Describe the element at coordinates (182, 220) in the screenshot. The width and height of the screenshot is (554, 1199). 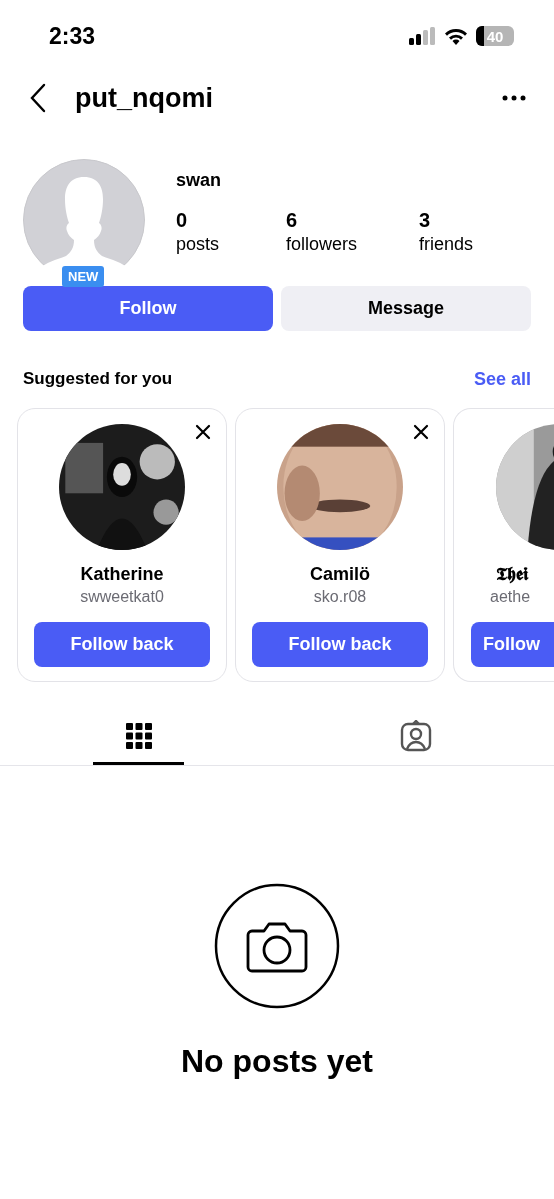
I see `stat-value: 0` at that location.